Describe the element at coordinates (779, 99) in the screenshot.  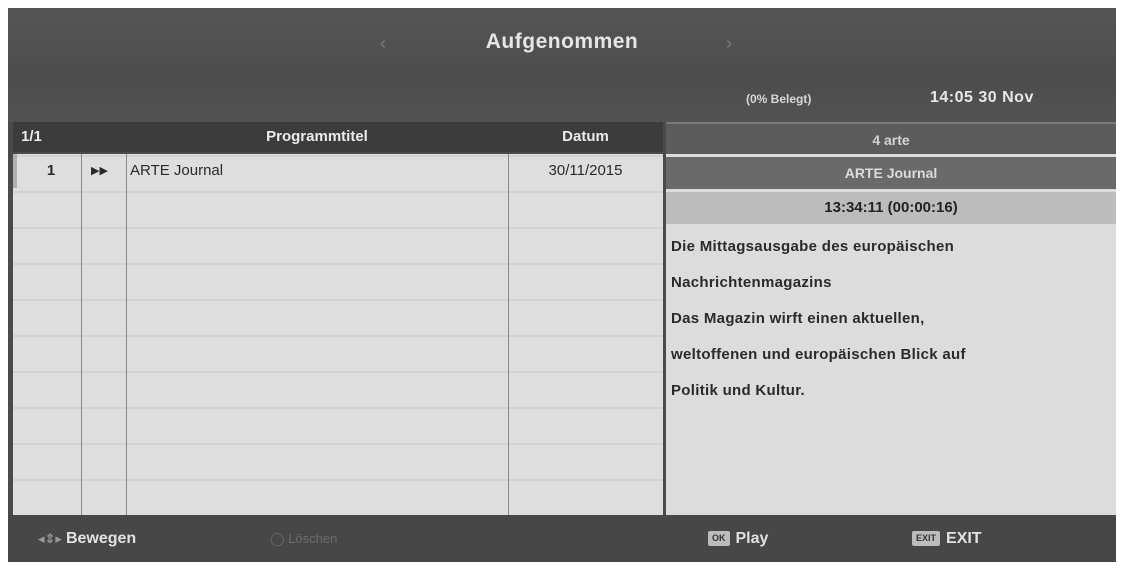
I see `storage-usage: (0% Belegt)` at that location.